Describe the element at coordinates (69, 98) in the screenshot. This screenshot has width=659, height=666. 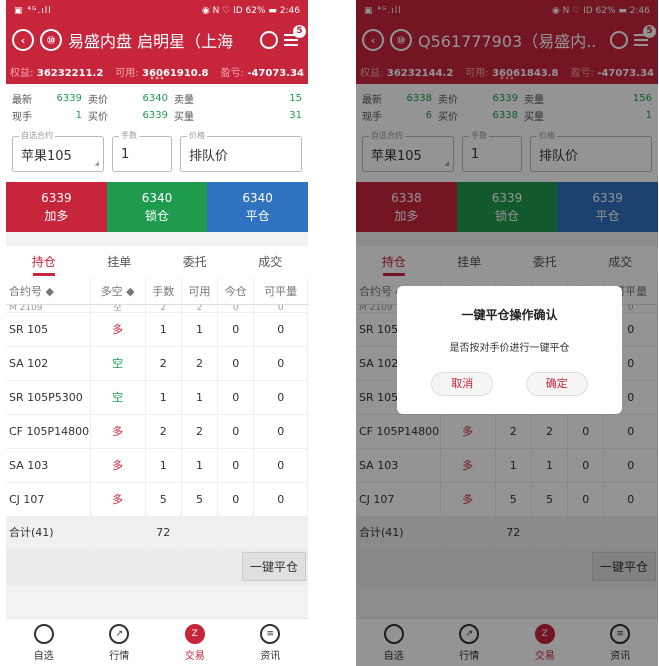
I see `latest-price: 6339` at that location.